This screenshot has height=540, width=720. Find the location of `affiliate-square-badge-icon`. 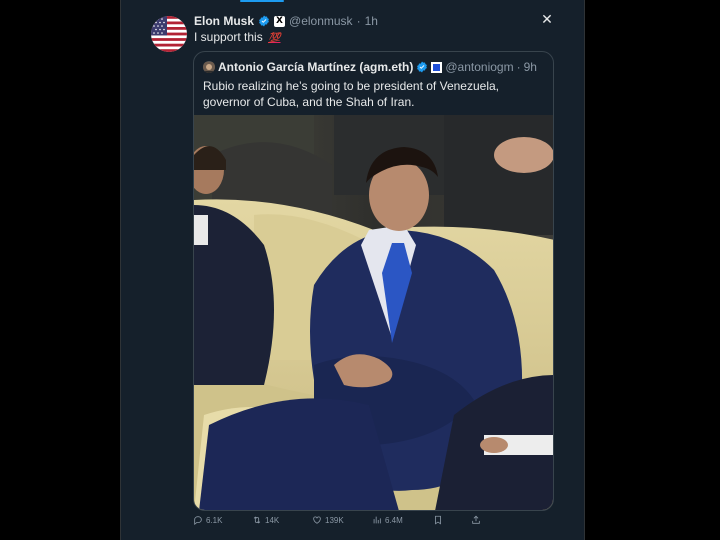

affiliate-square-badge-icon is located at coordinates (437, 67).